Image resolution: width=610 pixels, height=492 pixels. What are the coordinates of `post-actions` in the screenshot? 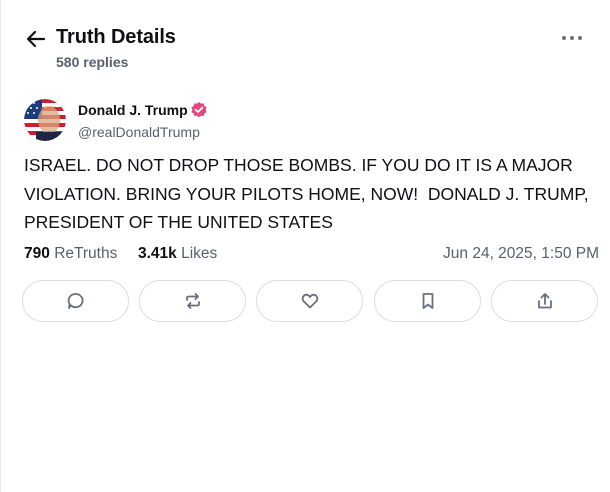 It's located at (311, 302).